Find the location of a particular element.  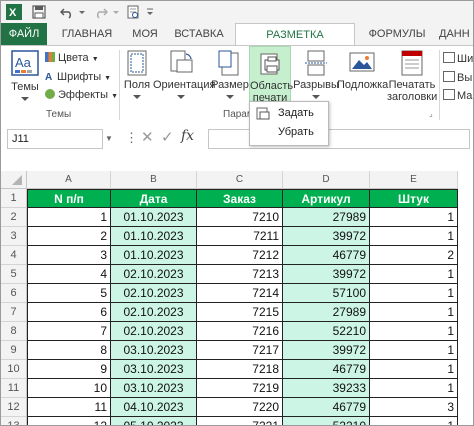

cell-order: 7210 is located at coordinates (240, 217).